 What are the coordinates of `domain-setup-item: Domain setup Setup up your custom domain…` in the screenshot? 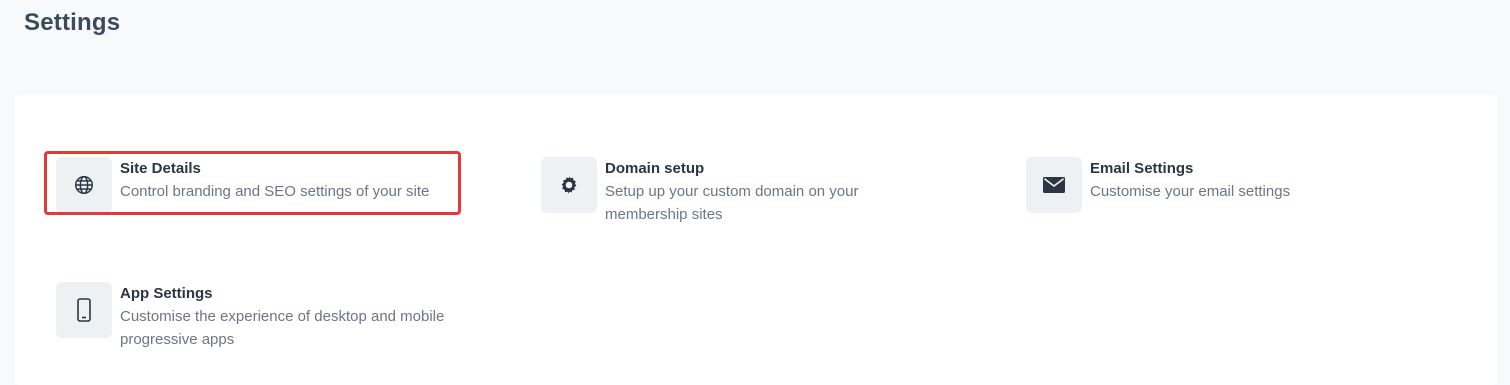 It's located at (723, 191).